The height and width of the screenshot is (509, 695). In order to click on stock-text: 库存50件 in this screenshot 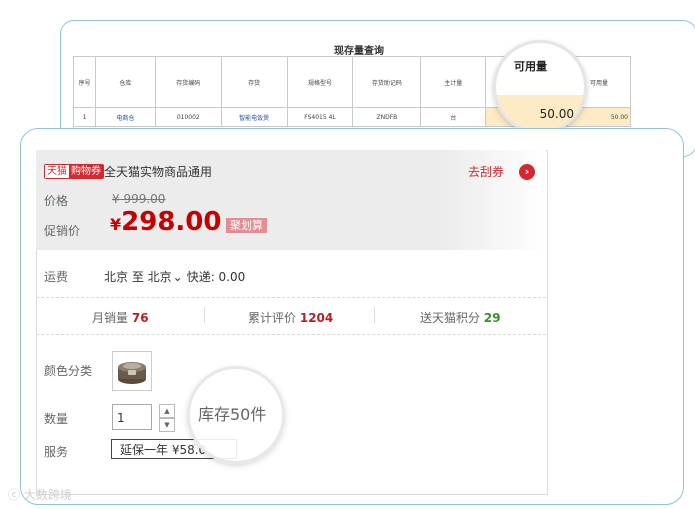, I will do `click(232, 414)`.